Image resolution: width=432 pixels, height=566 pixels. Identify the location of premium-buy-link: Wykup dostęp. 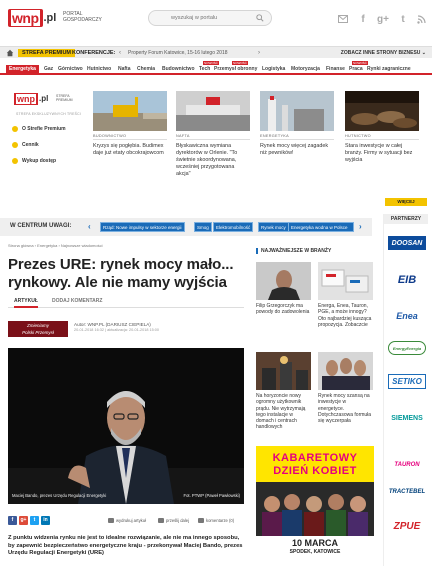
(34, 161).